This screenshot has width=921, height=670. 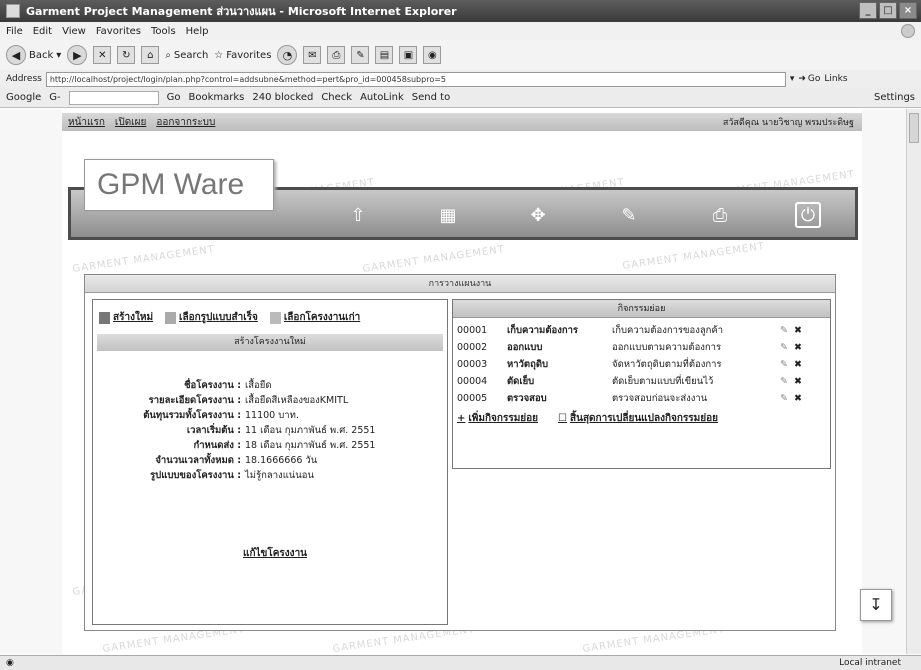 I want to click on document-icon, so click(x=104, y=317).